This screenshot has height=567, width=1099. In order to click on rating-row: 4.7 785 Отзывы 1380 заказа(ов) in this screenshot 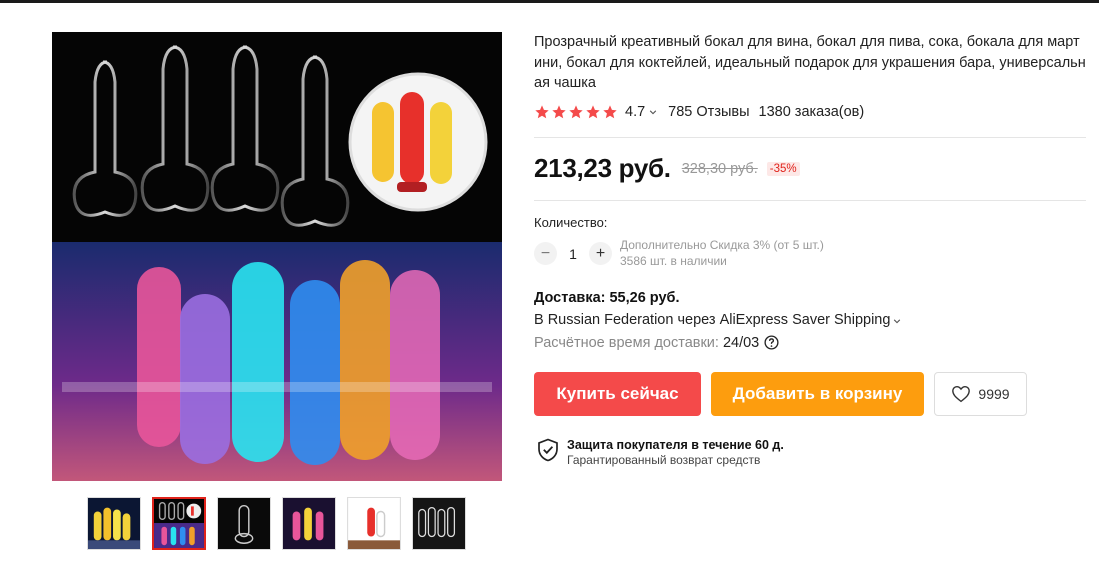, I will do `click(811, 112)`.